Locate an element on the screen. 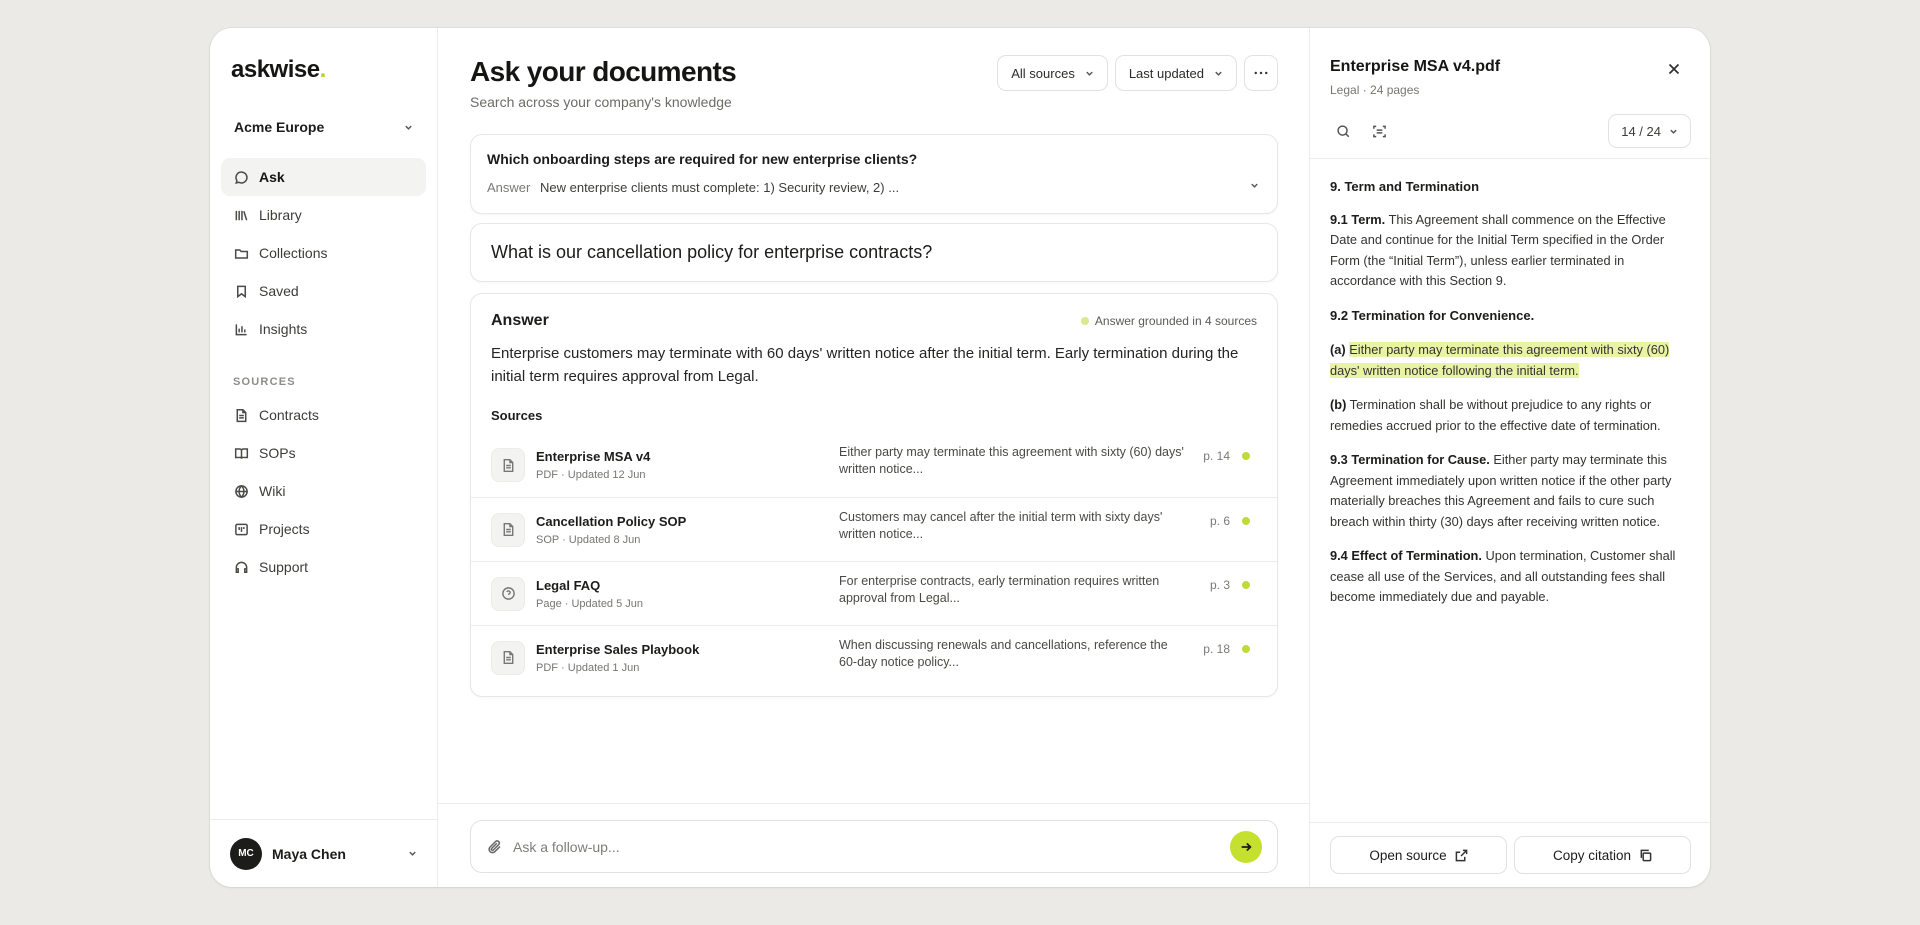 Image resolution: width=1920 pixels, height=925 pixels. clause-label: 9.4 Effect of Termination. is located at coordinates (1406, 555).